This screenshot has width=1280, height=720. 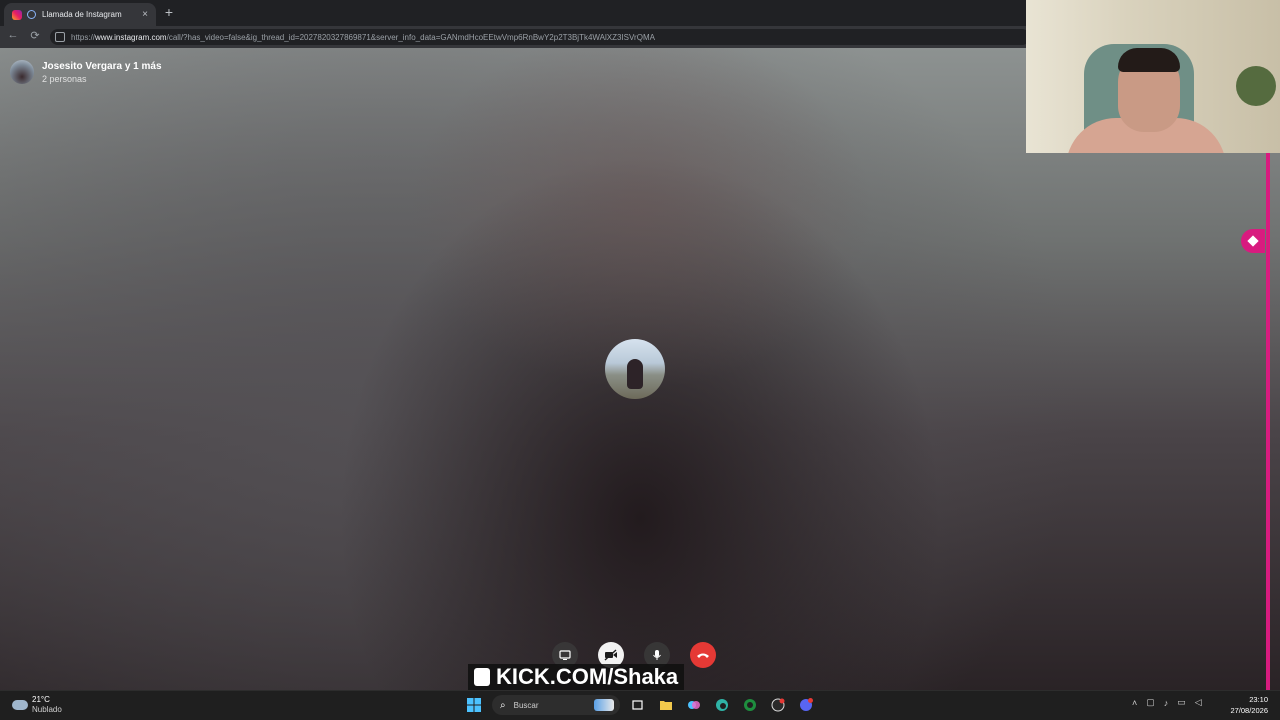 I want to click on webcam-hair, so click(x=1149, y=60).